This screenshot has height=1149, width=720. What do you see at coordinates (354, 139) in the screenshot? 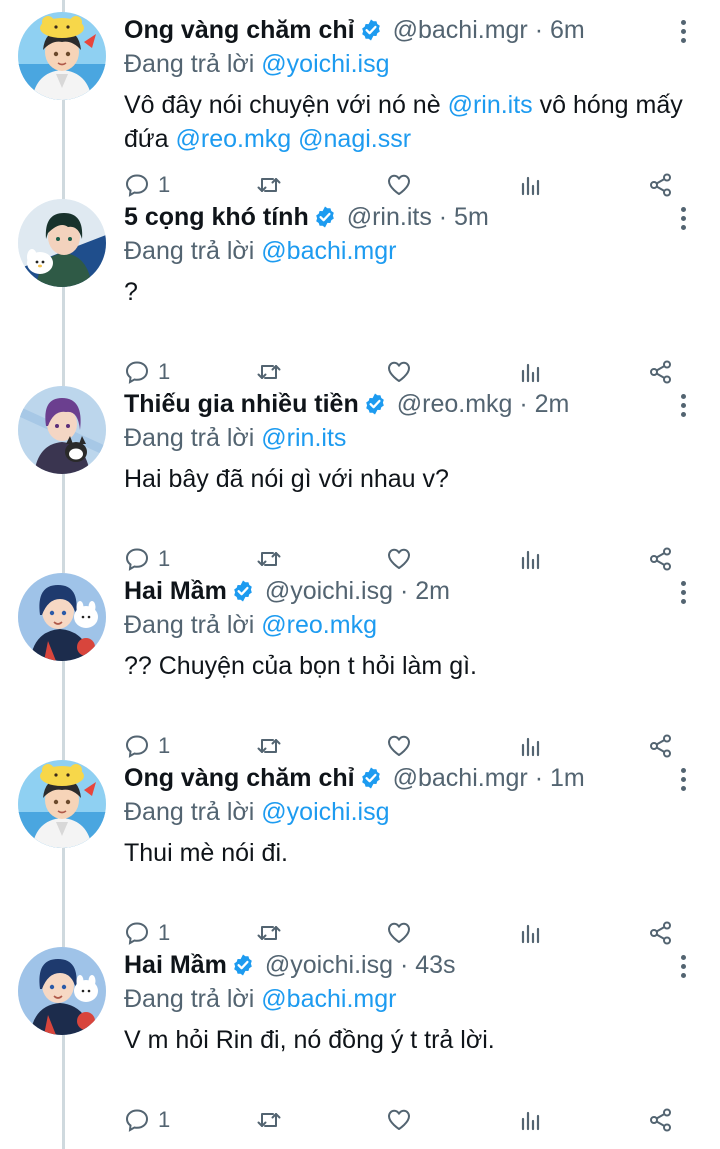
I see `mention-link: @nagi.ssr` at bounding box center [354, 139].